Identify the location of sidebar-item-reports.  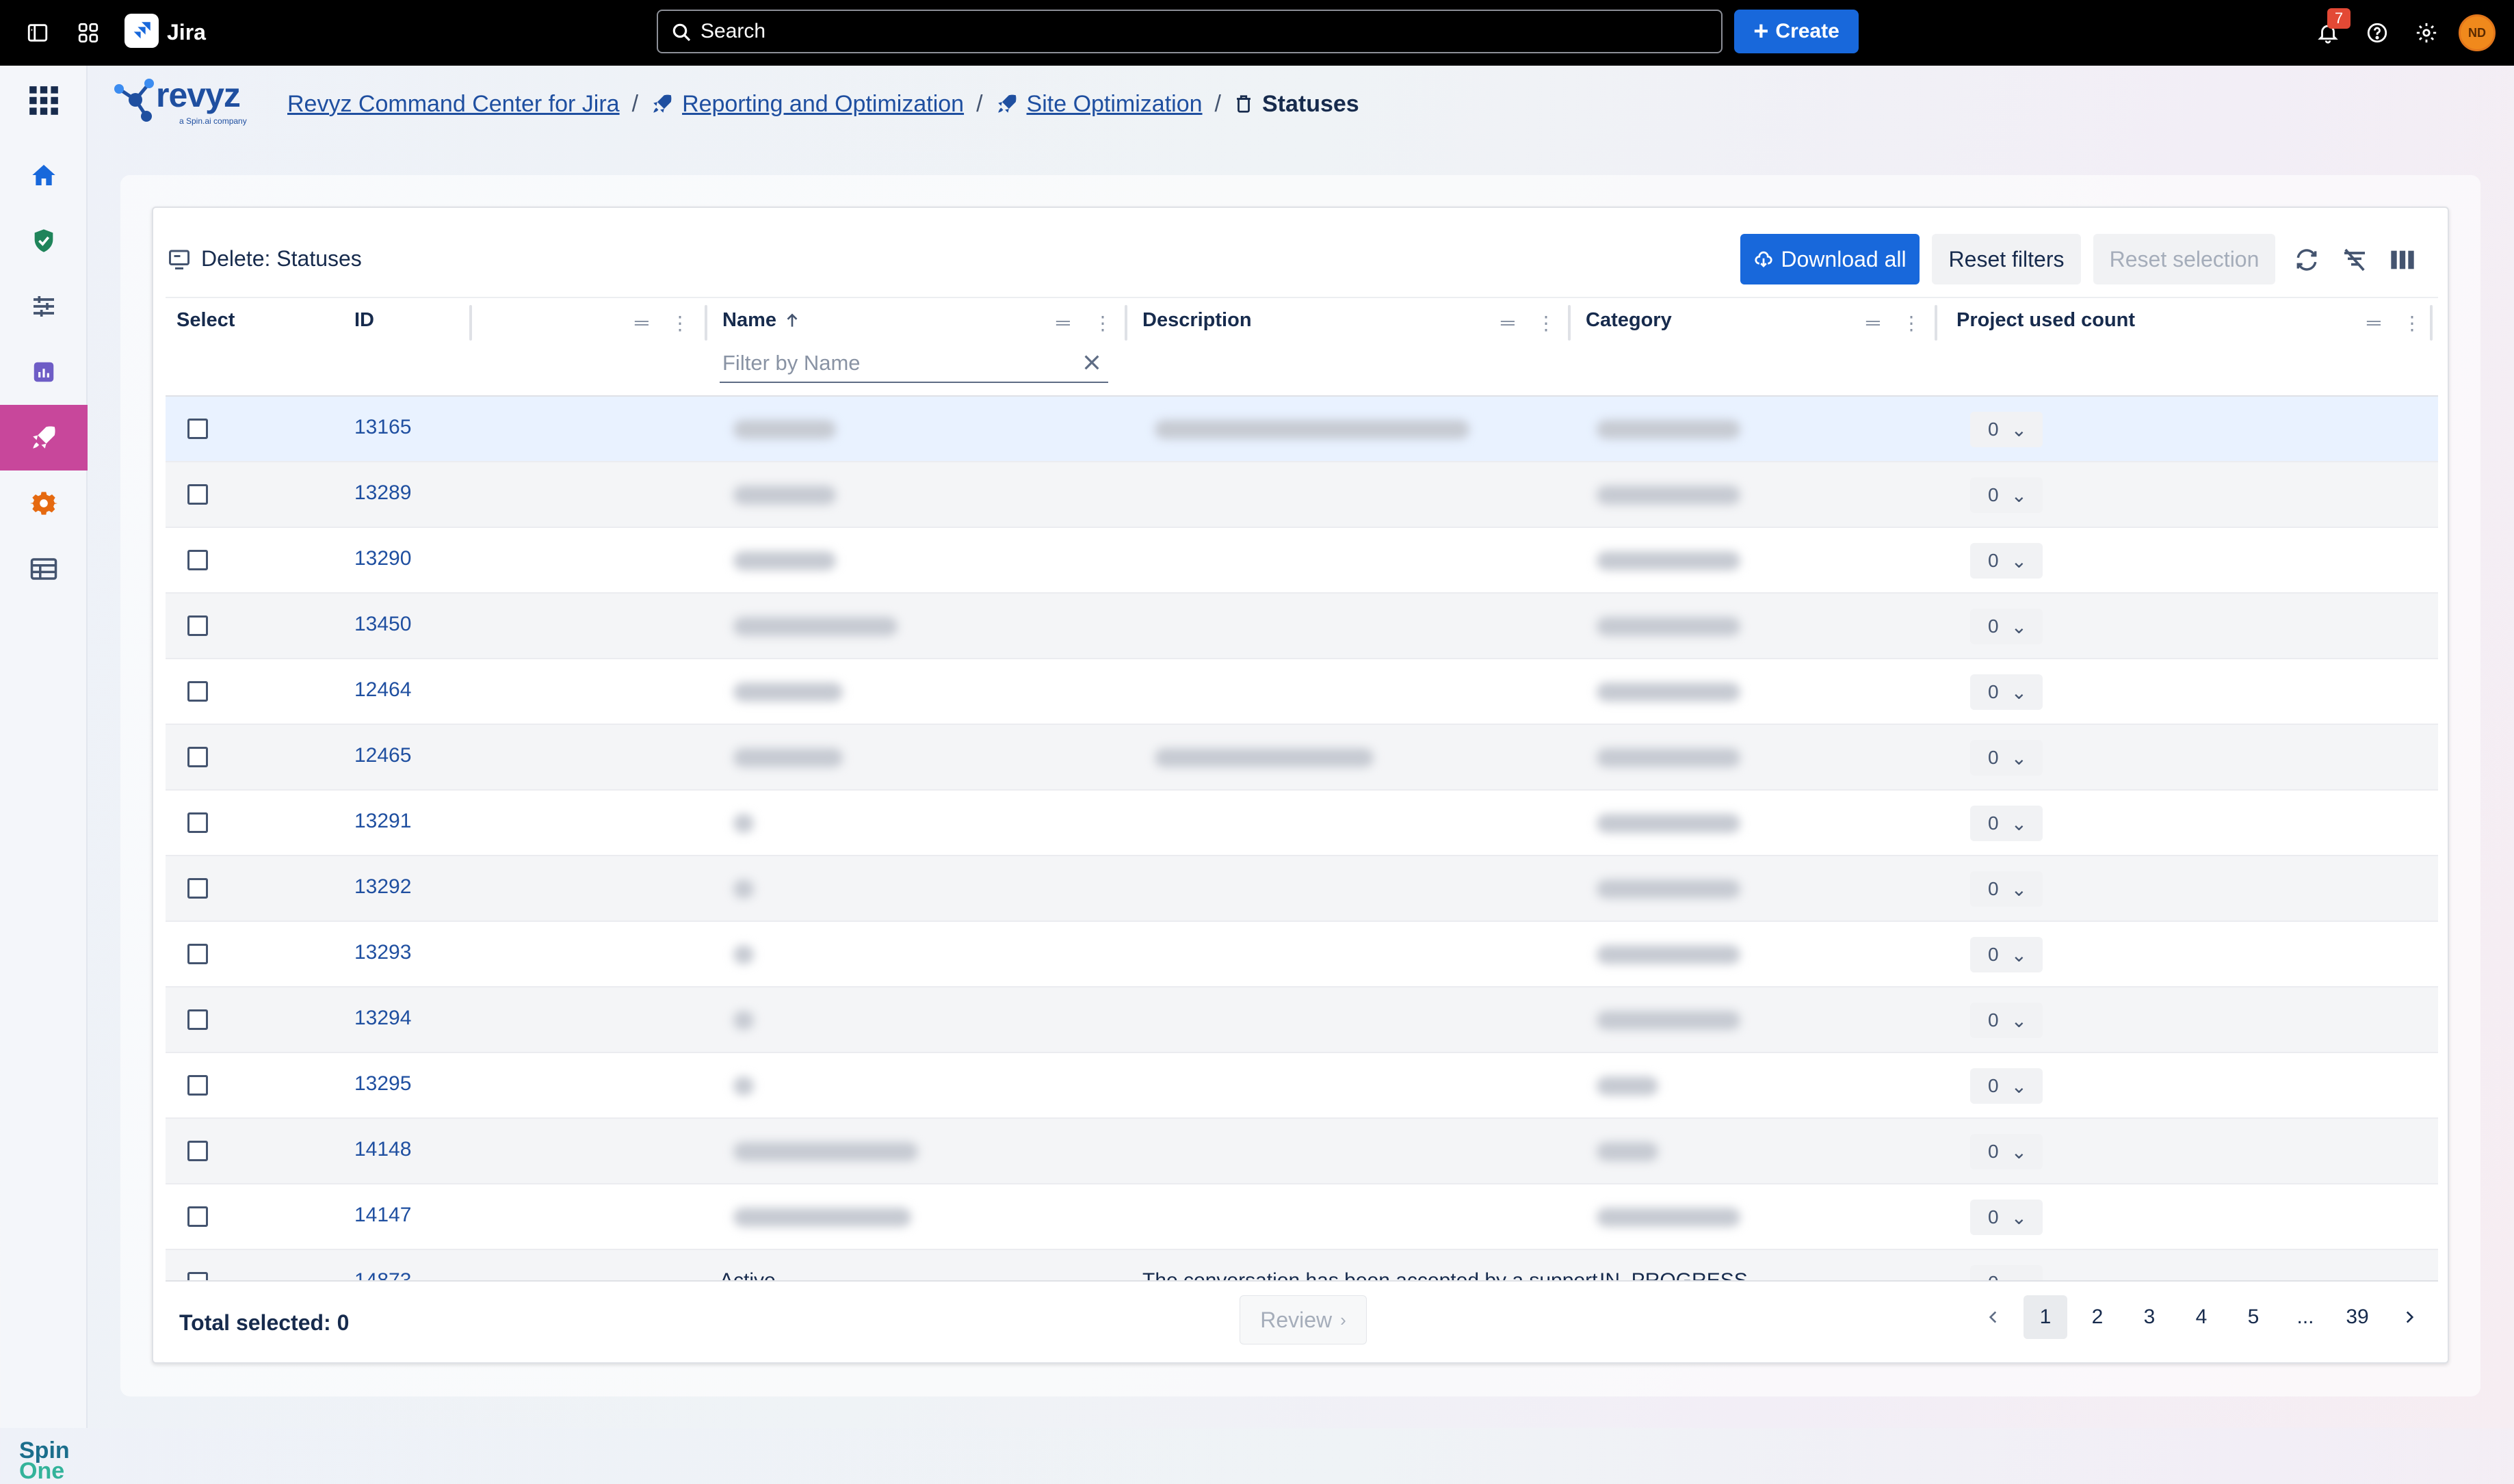
(44, 372).